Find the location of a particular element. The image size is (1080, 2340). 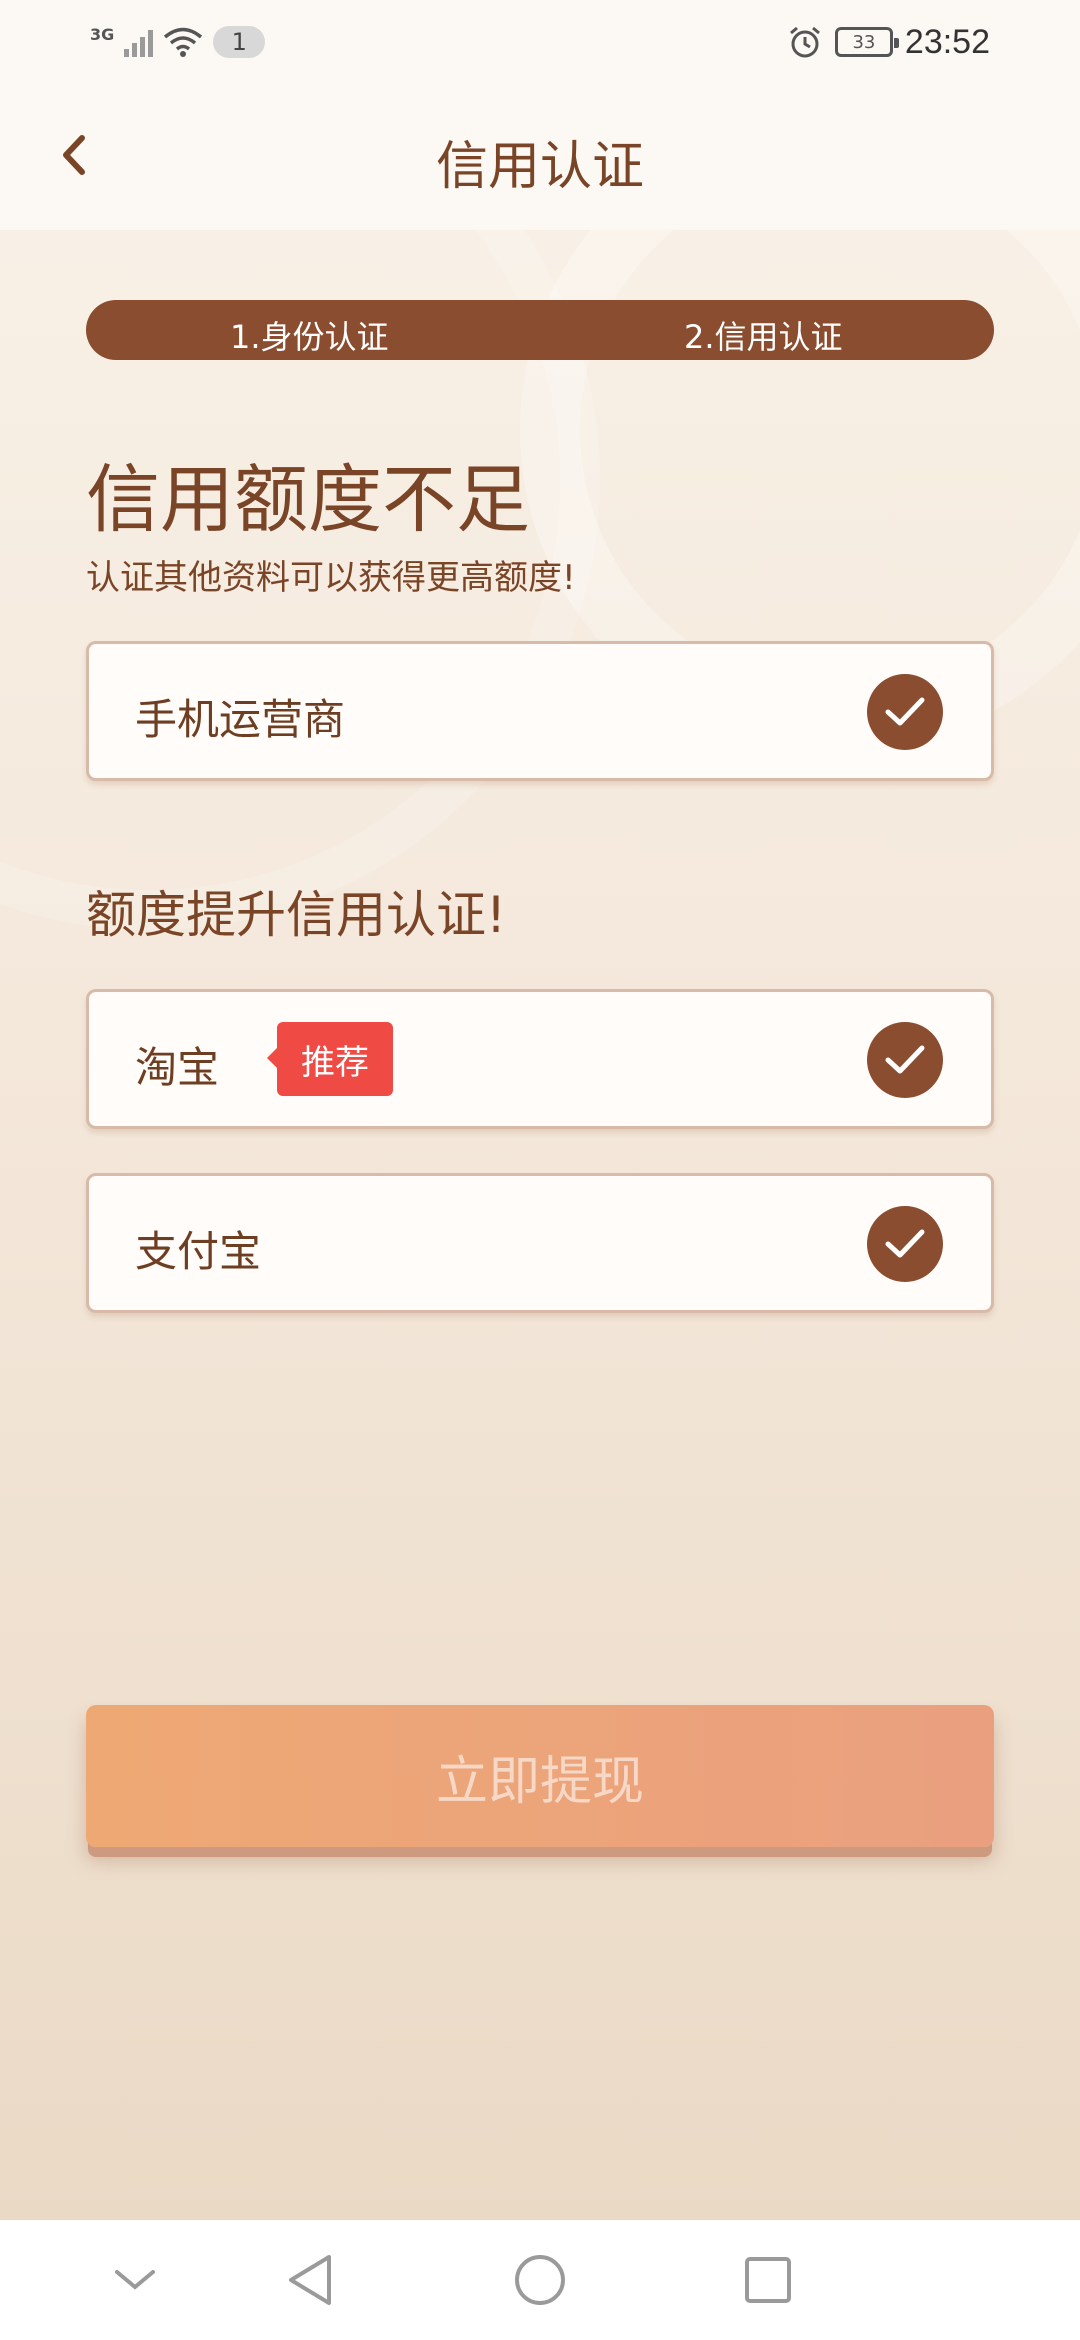

wifi-icon is located at coordinates (183, 42).